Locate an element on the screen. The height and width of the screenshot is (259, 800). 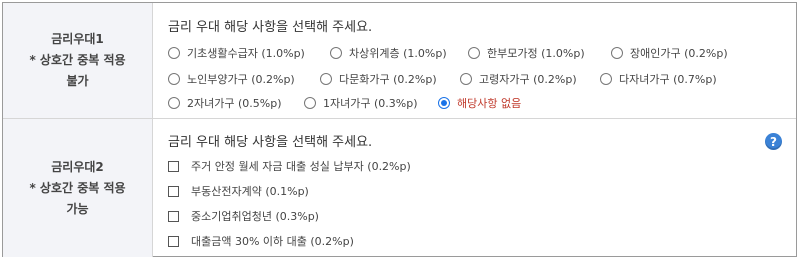
checkbox-option-rent-payer: 주거 안정 월세 자금 대출 성실 납부자 (0.2%p) is located at coordinates (289, 166).